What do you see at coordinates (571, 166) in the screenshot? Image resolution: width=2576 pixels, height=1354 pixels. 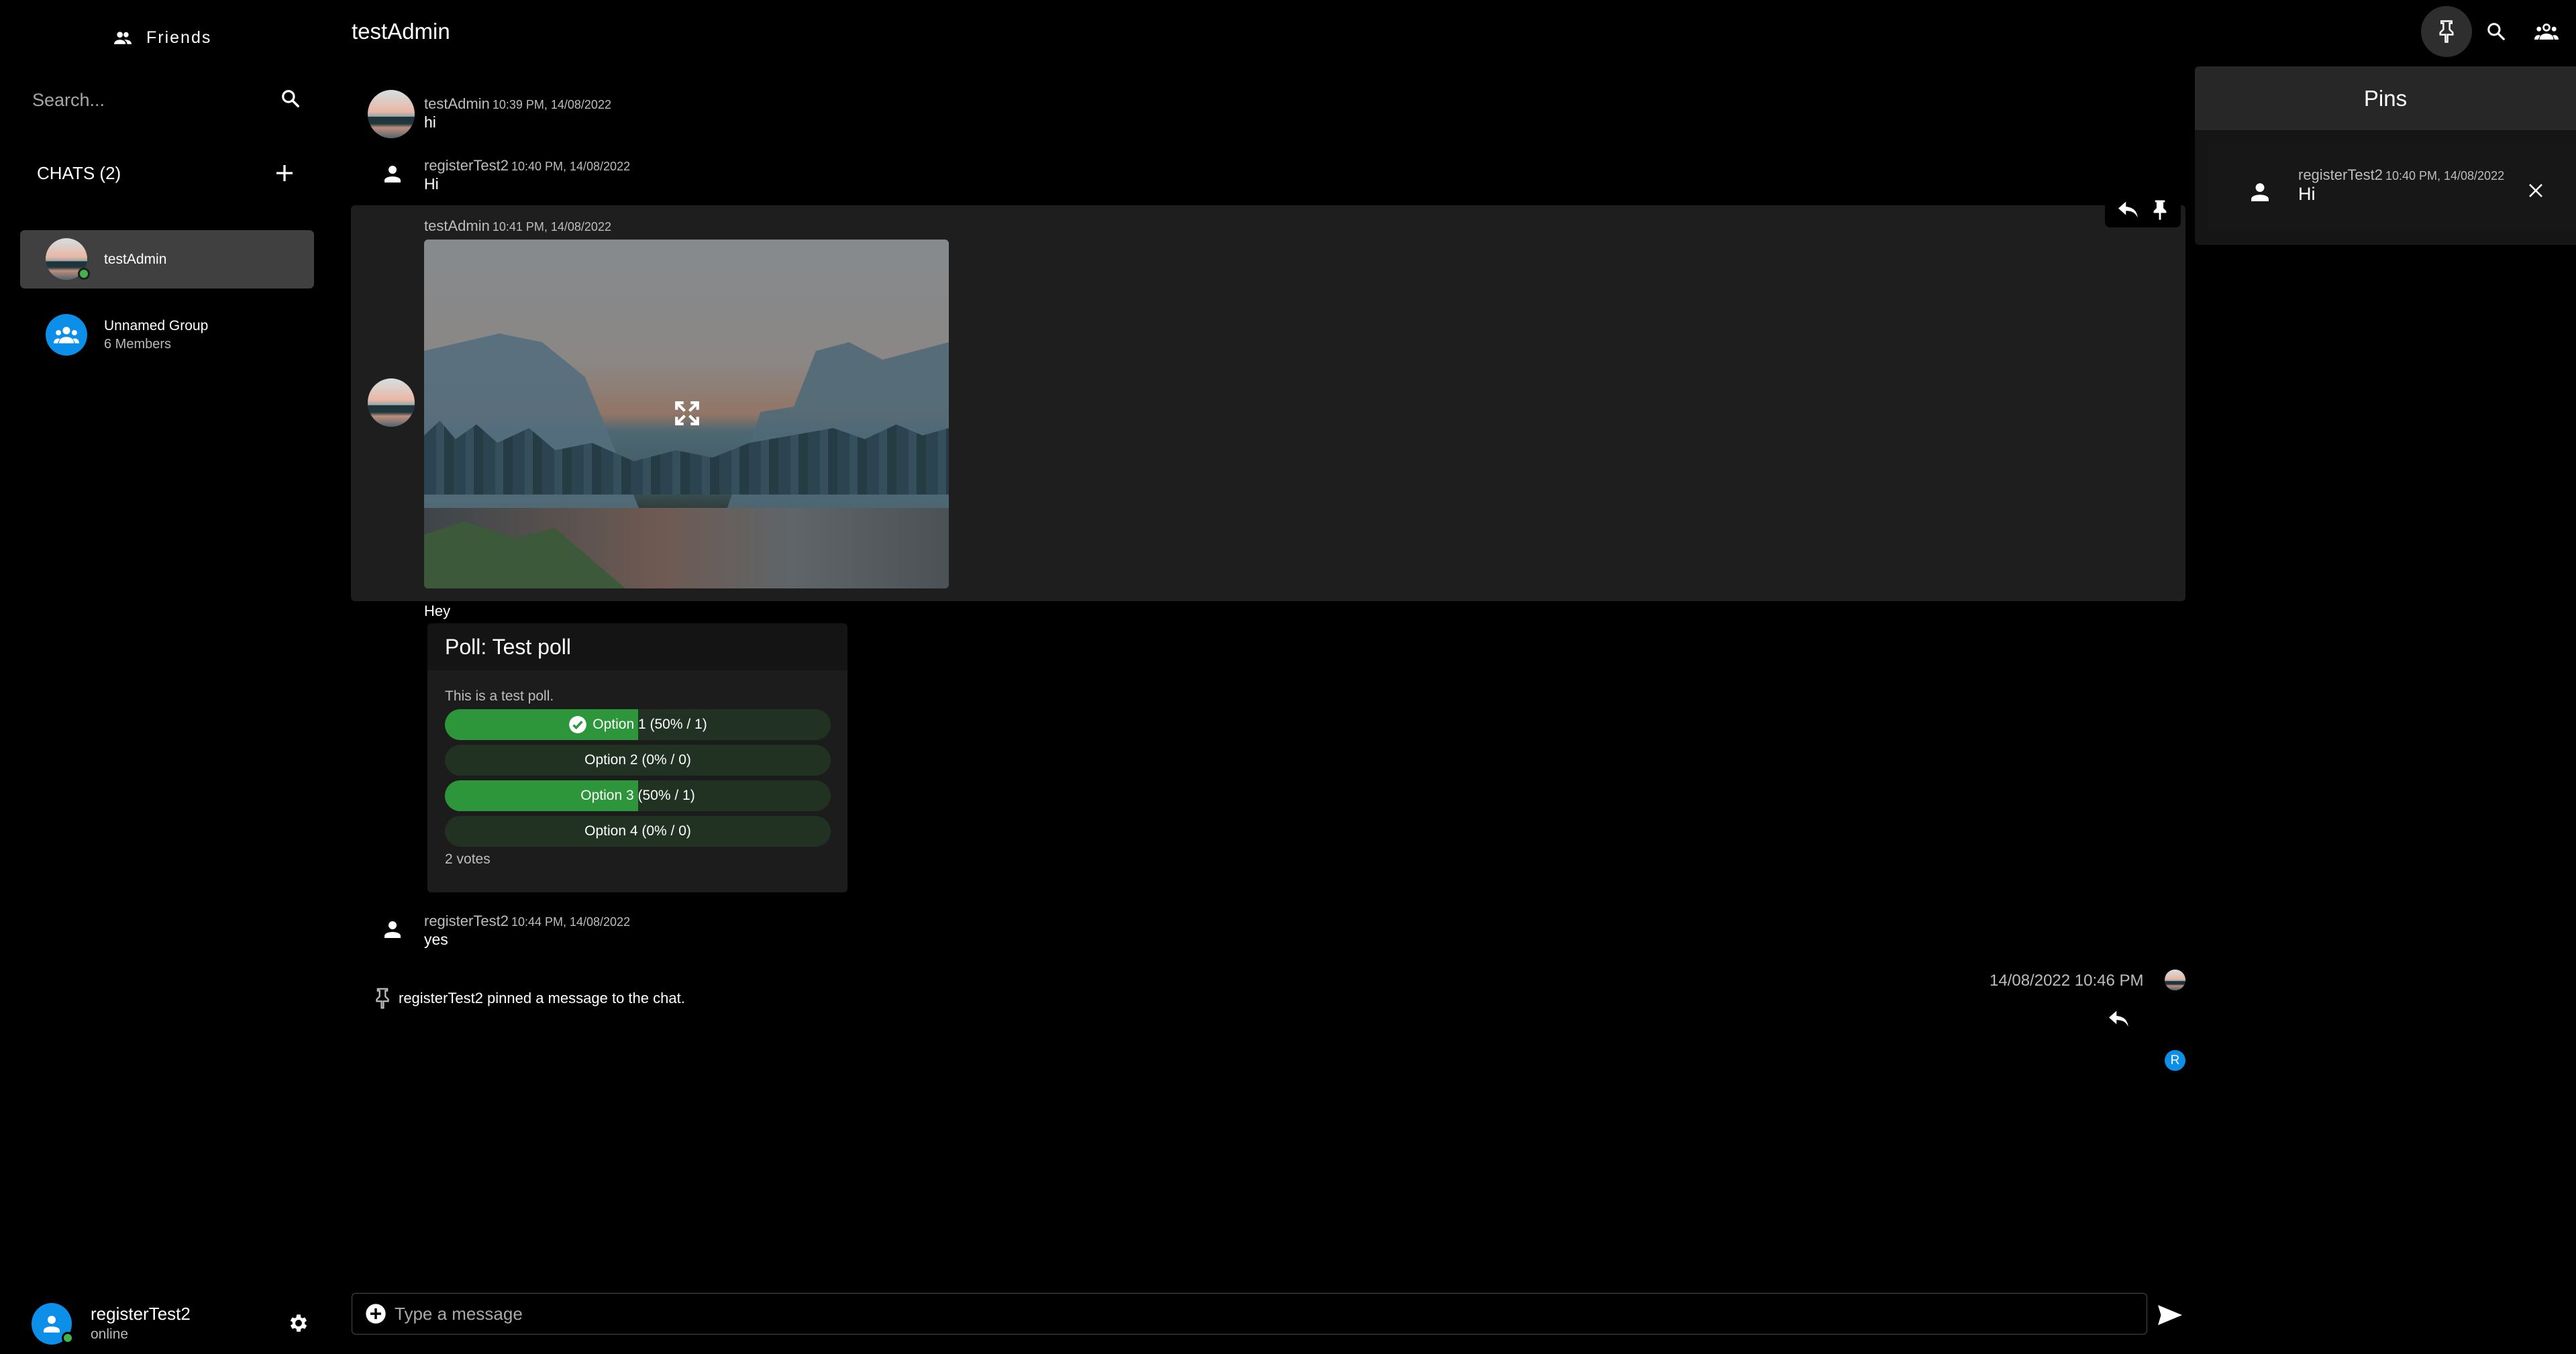 I see `message-time: 10:40 PM, 14/08/2022` at bounding box center [571, 166].